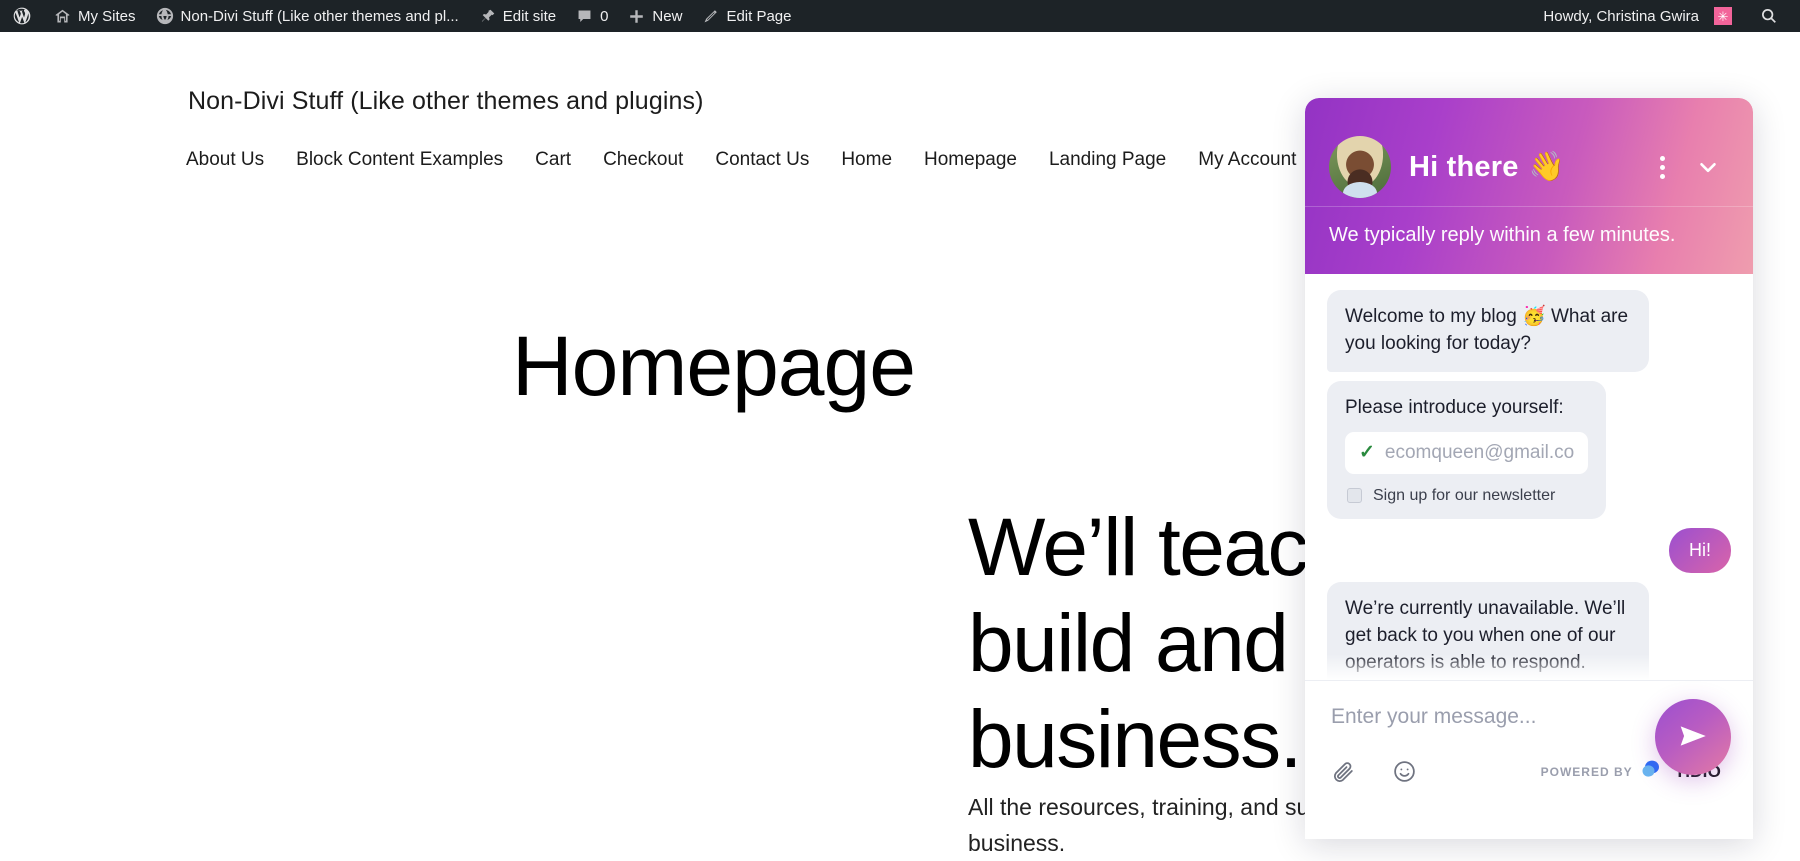 This screenshot has height=861, width=1800. I want to click on newsletter-checkbox-row: Sign up for our newsletter, so click(1466, 496).